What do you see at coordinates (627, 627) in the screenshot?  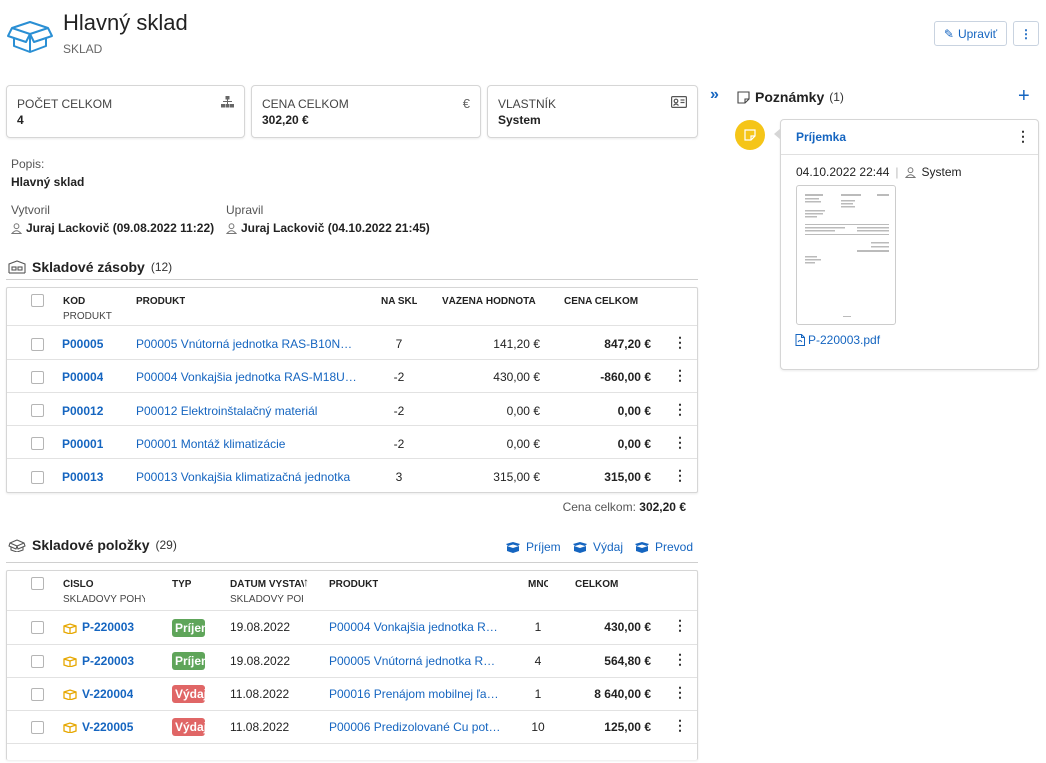 I see `item-total: 430,00 €` at bounding box center [627, 627].